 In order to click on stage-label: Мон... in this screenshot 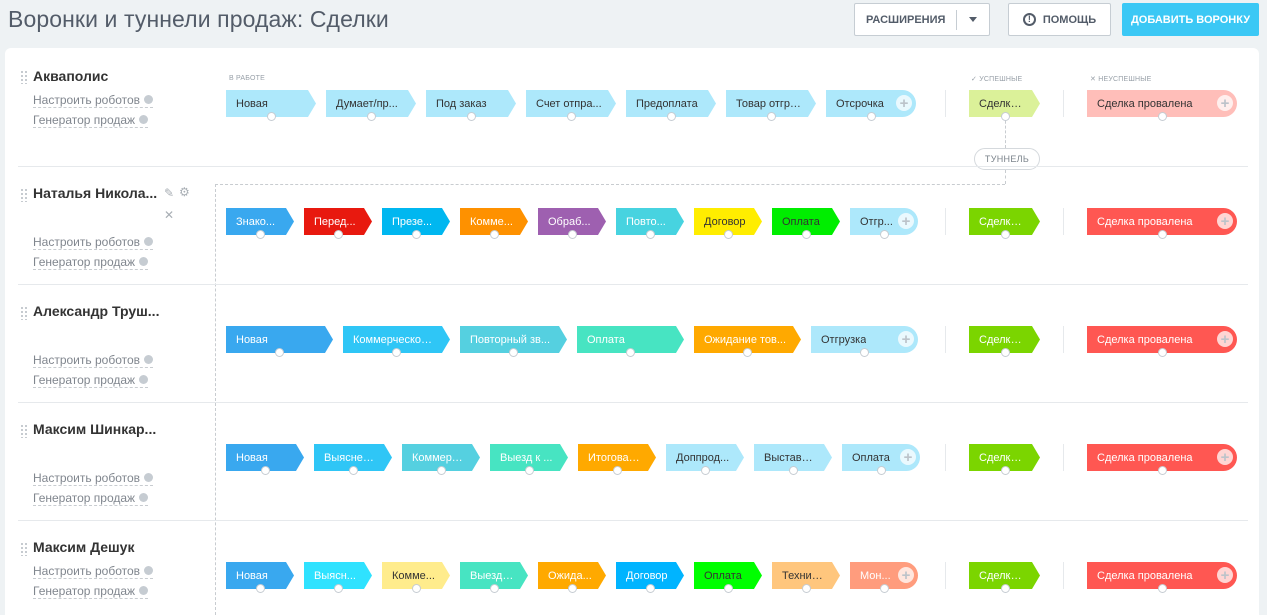, I will do `click(875, 575)`.